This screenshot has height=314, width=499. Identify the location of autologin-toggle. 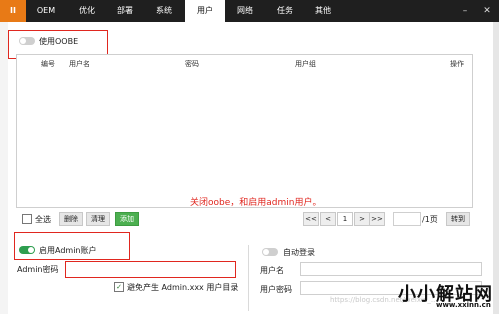
(270, 252).